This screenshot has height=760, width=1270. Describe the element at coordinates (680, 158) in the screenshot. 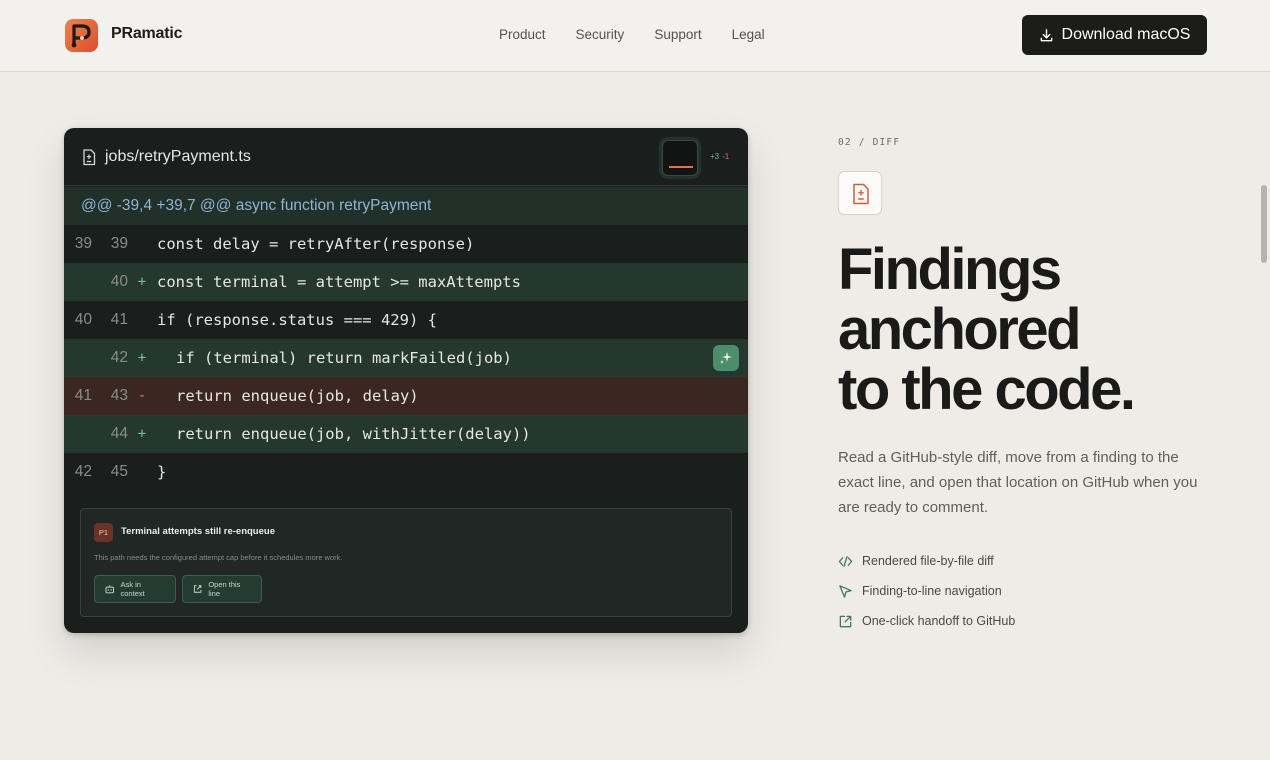

I see `diff-minimap` at that location.